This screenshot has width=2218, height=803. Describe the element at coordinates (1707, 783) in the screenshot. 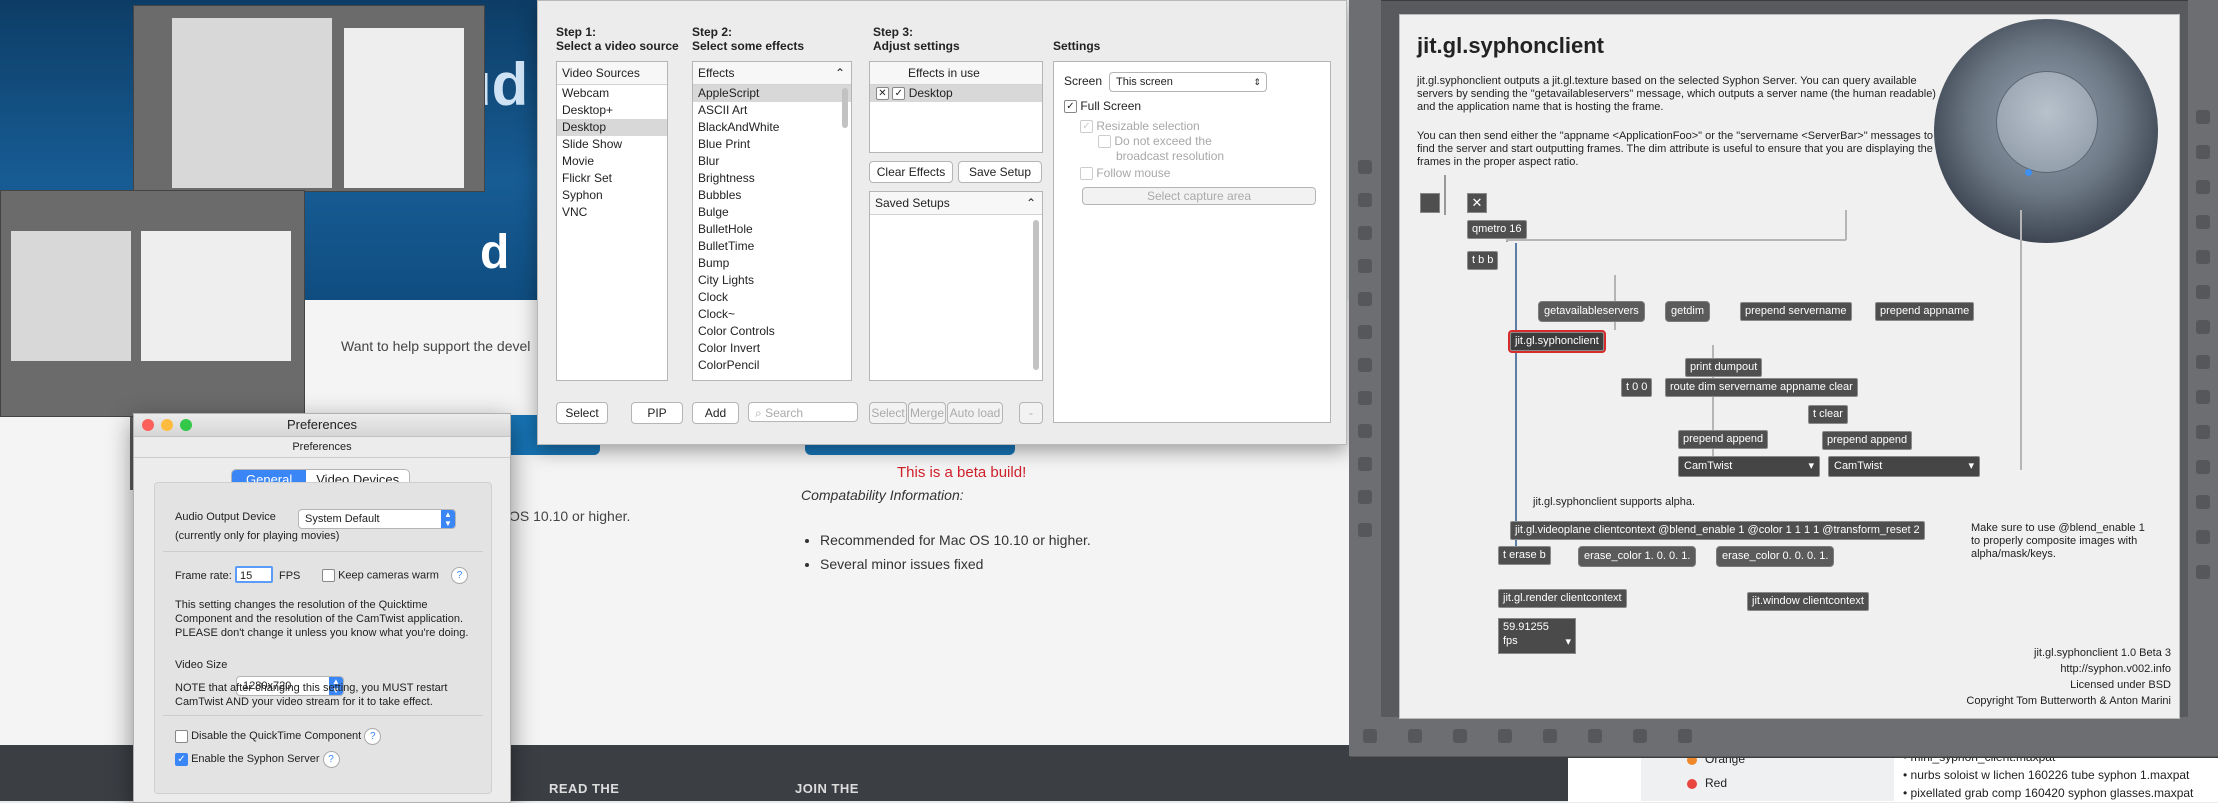

I see `tag-red: Red` at that location.